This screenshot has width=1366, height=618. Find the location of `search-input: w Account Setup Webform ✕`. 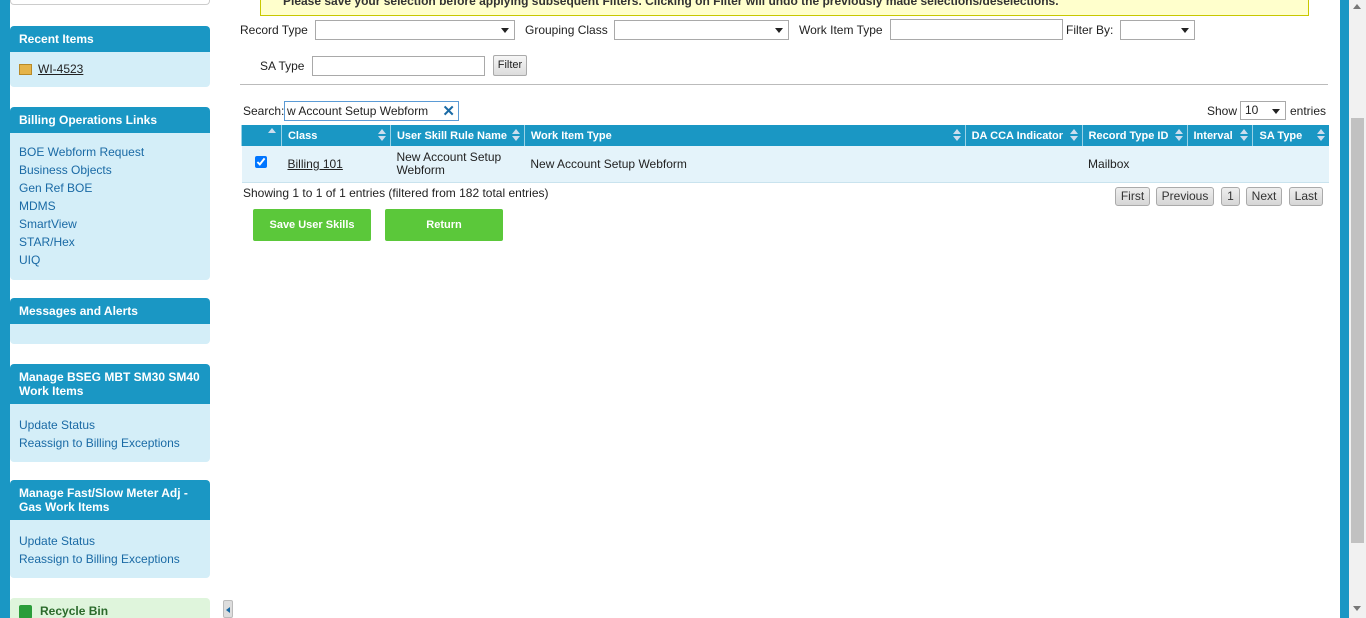

search-input: w Account Setup Webform ✕ is located at coordinates (371, 111).